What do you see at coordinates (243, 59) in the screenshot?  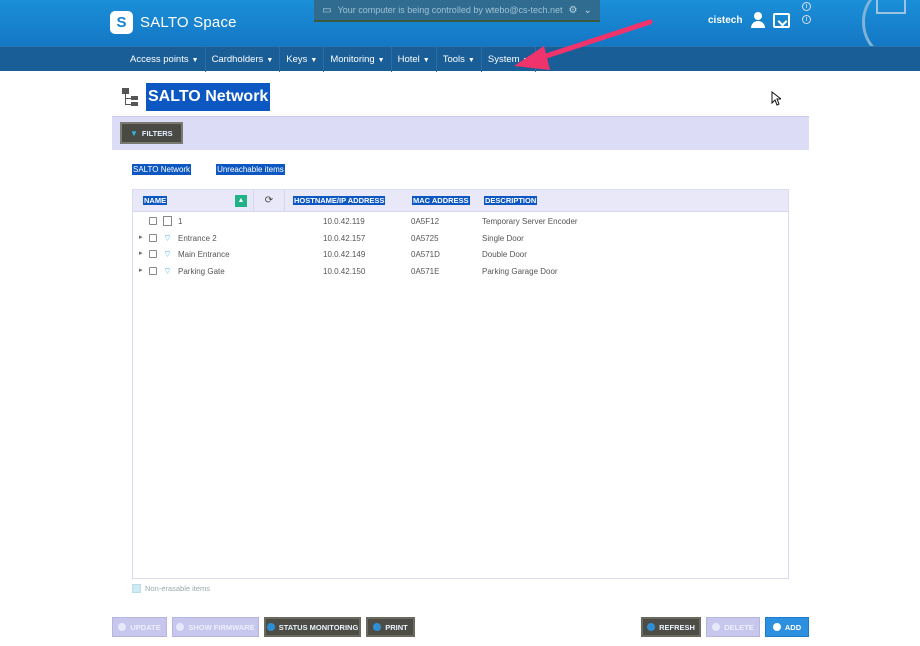 I see `nav-cardholders: Cardholders ▼` at bounding box center [243, 59].